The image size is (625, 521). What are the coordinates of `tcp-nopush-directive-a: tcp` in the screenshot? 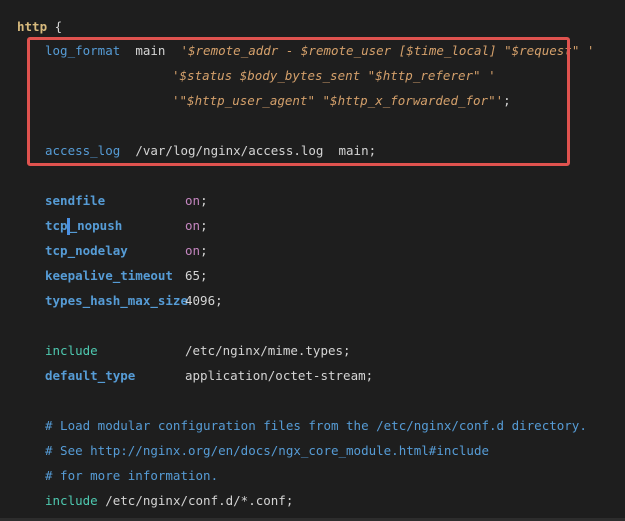 It's located at (56, 225).